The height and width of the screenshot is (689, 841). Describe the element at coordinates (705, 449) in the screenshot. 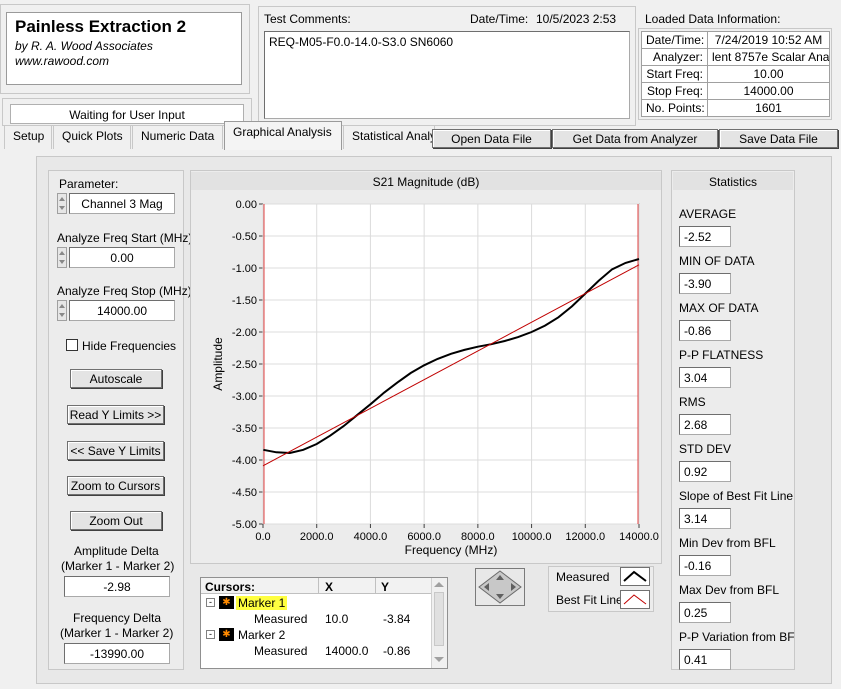

I see `stat-label: STD DEV` at that location.